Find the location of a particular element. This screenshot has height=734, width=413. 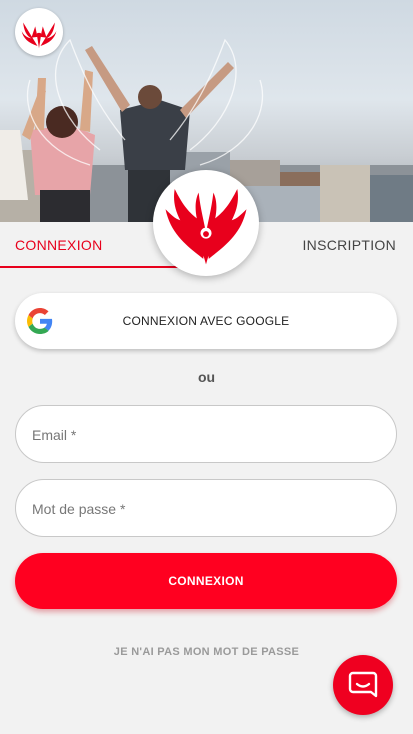

email-input is located at coordinates (206, 435).